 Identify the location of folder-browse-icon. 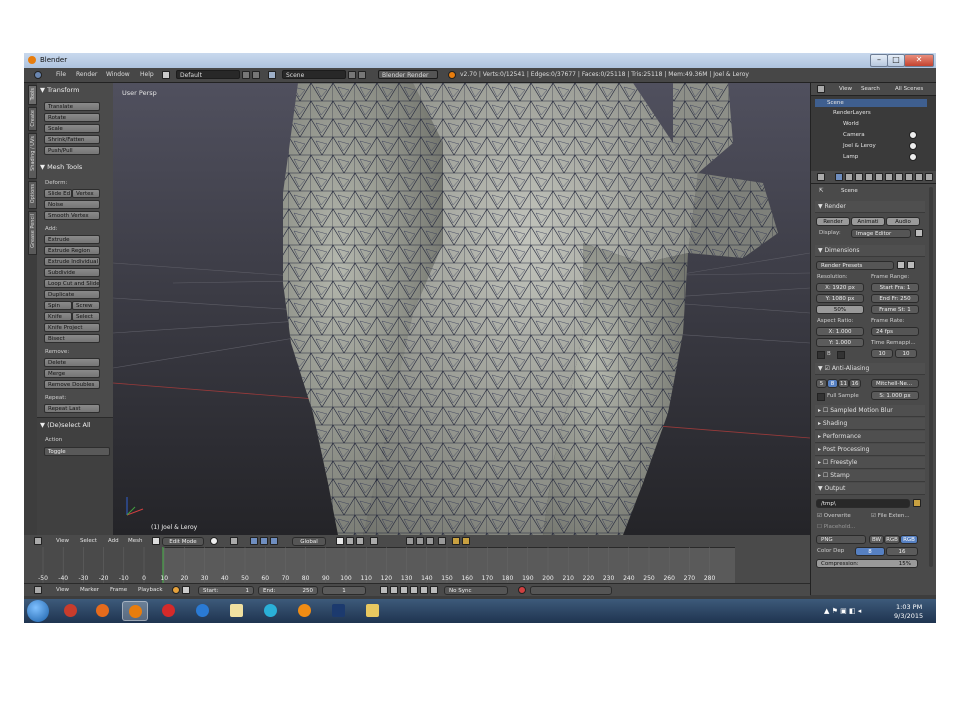
(917, 503).